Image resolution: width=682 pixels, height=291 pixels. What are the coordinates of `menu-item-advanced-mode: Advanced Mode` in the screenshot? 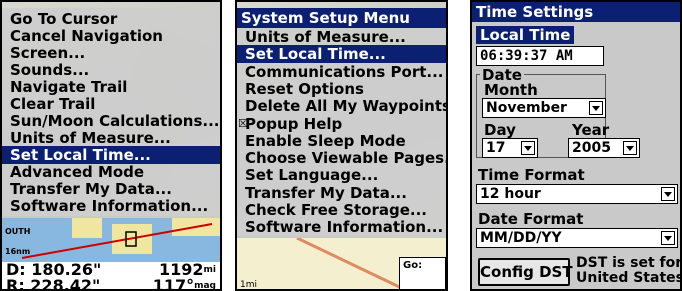 It's located at (111, 172).